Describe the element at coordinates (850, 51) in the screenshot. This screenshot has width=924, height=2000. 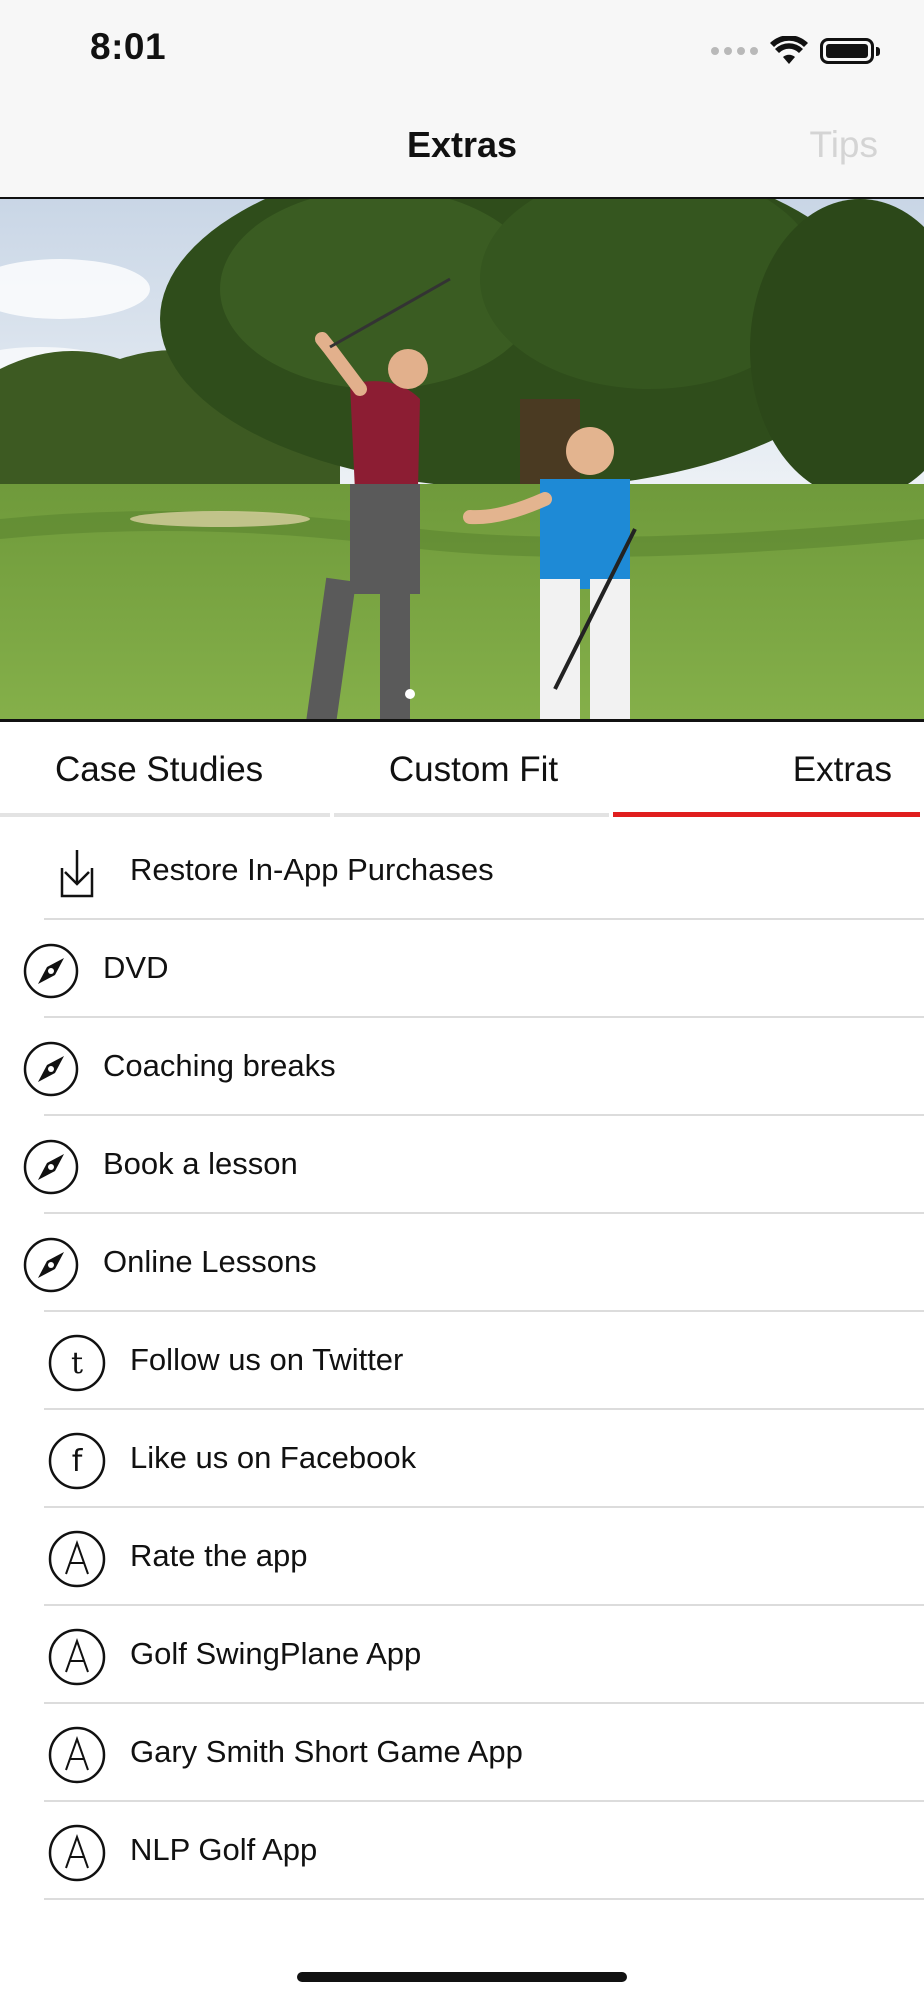
I see `battery-icon` at that location.